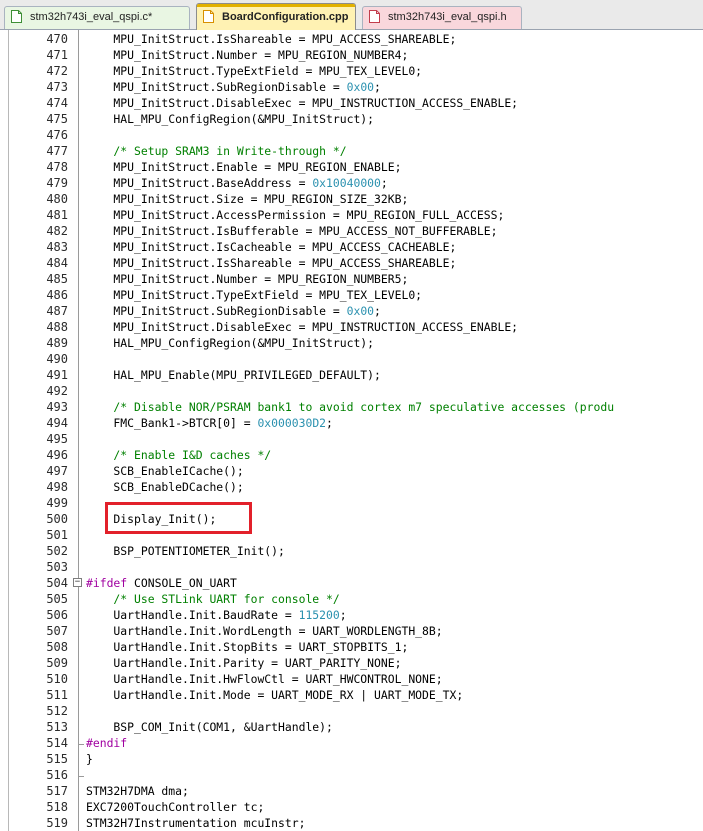 The height and width of the screenshot is (831, 703). Describe the element at coordinates (216, 87) in the screenshot. I see `code-token: MPU_InitStruct.SubRegionDisable =` at that location.